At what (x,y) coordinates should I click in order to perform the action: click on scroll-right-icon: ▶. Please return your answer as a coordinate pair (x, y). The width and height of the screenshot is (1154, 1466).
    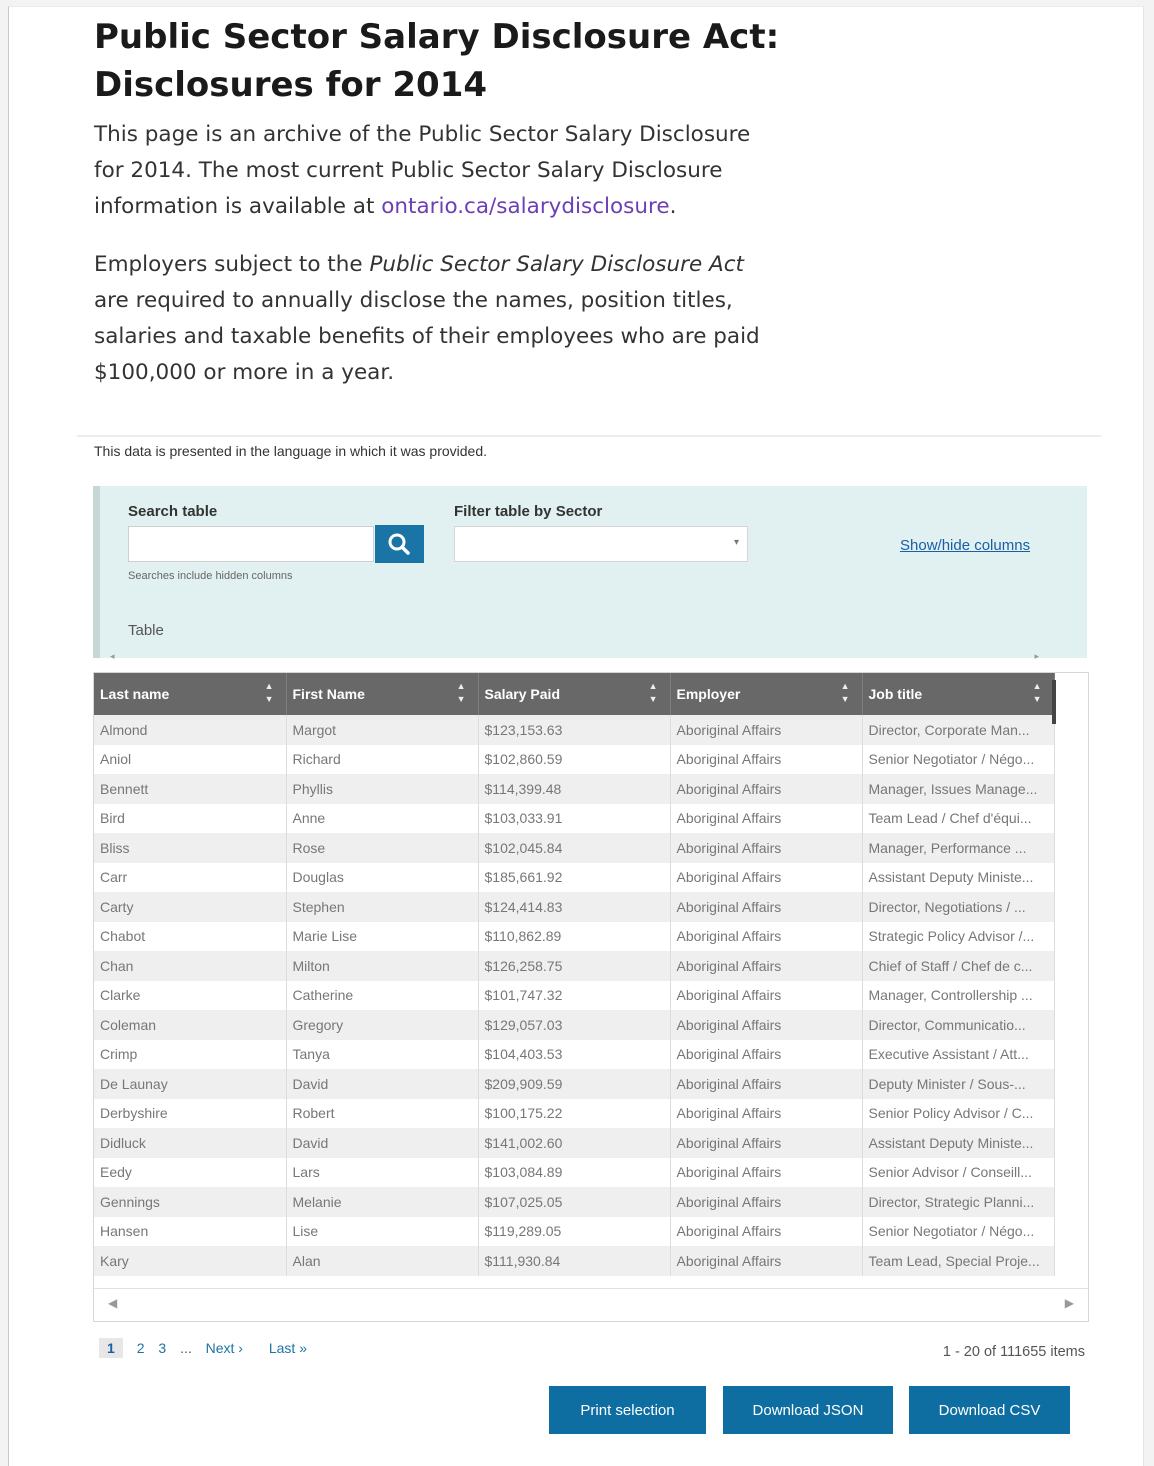
    Looking at the image, I should click on (1069, 1303).